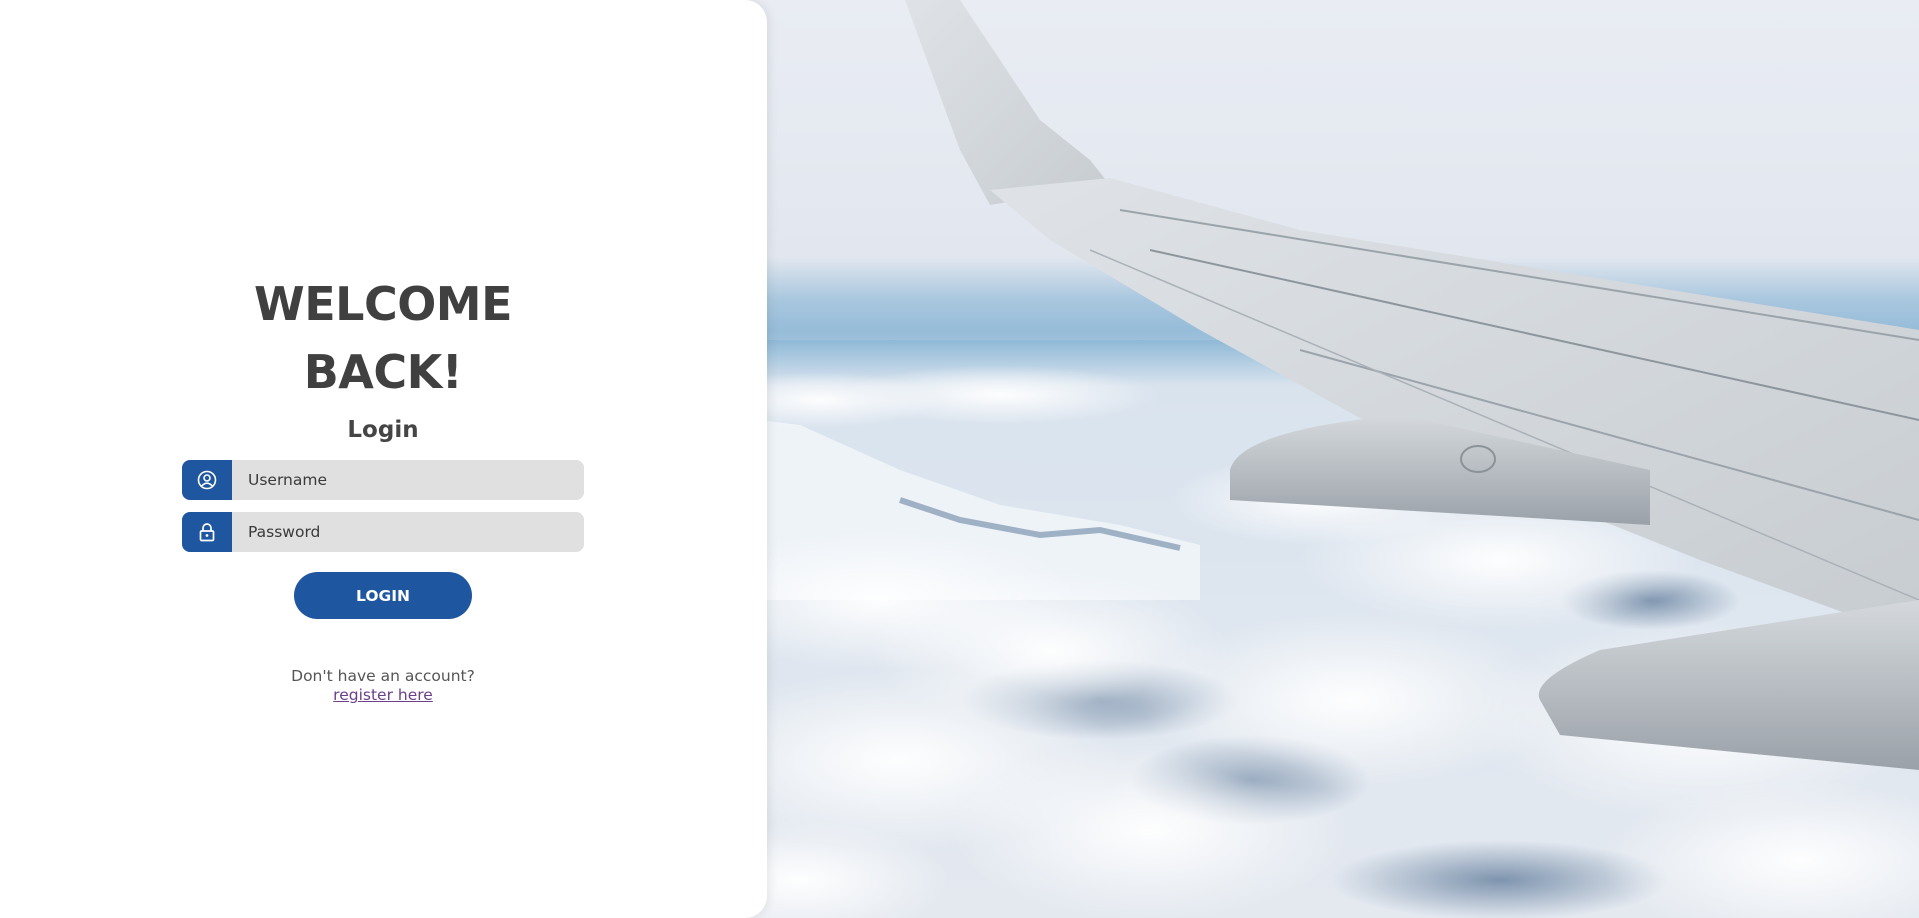 The image size is (1919, 918). I want to click on username-input, so click(408, 480).